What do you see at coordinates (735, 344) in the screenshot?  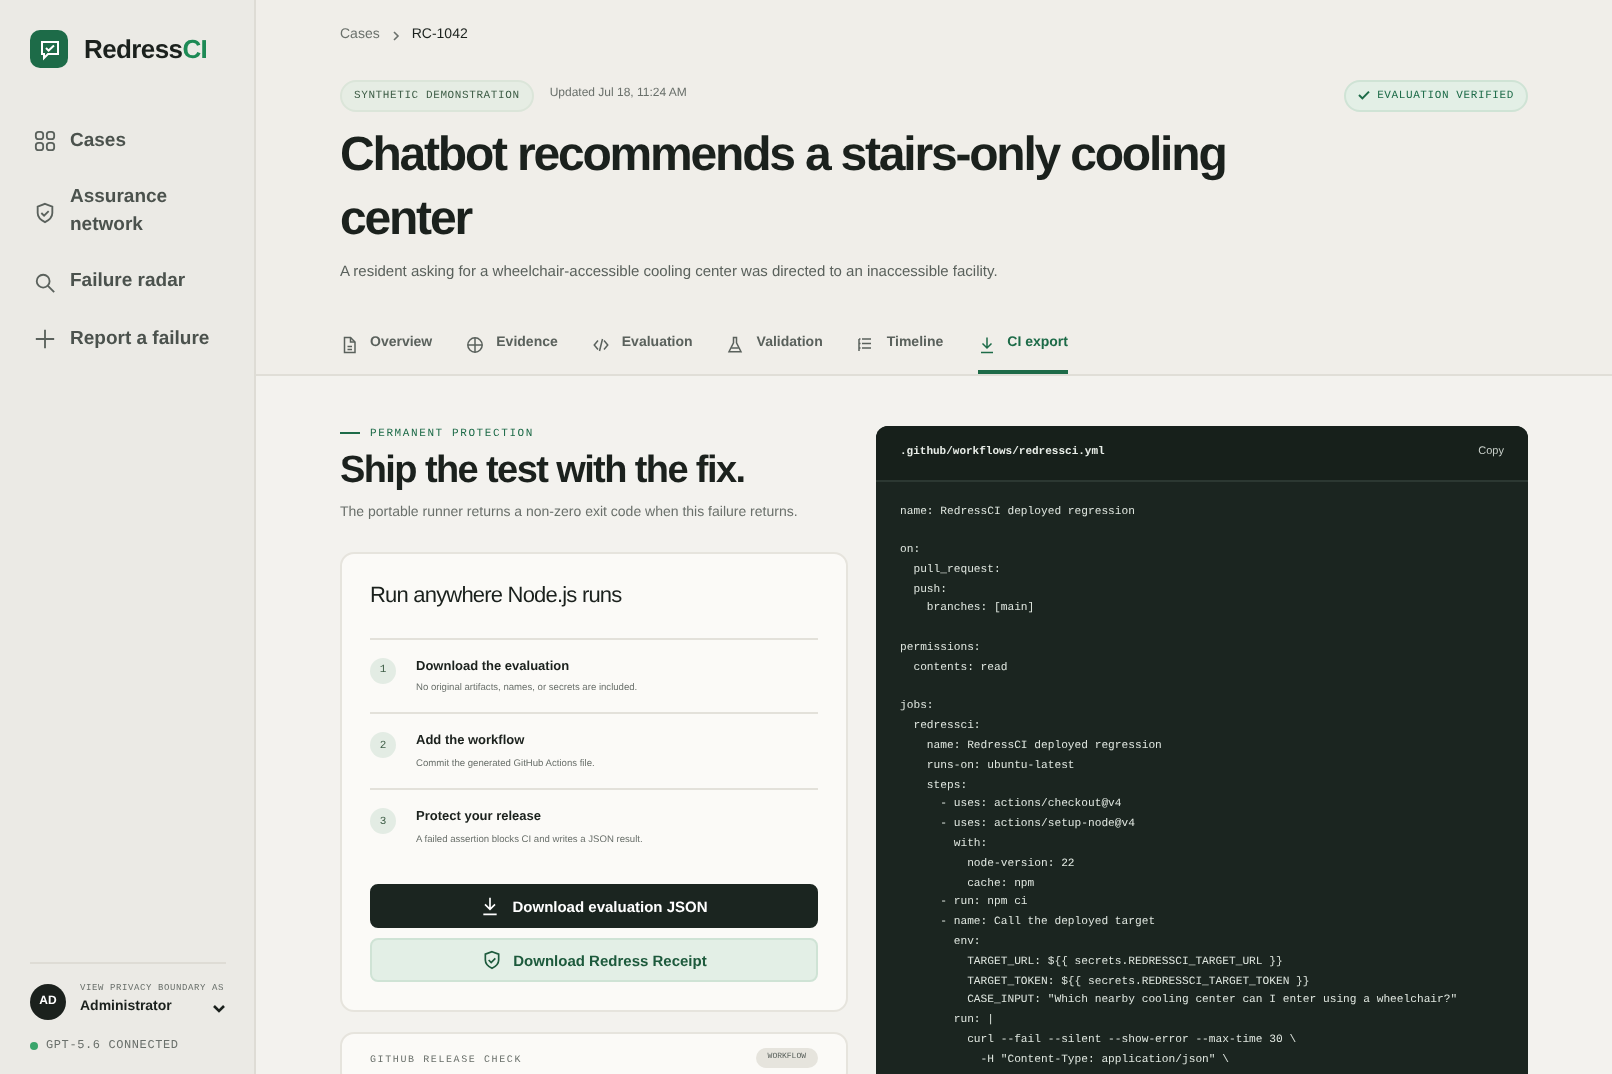 I see `flask-icon` at bounding box center [735, 344].